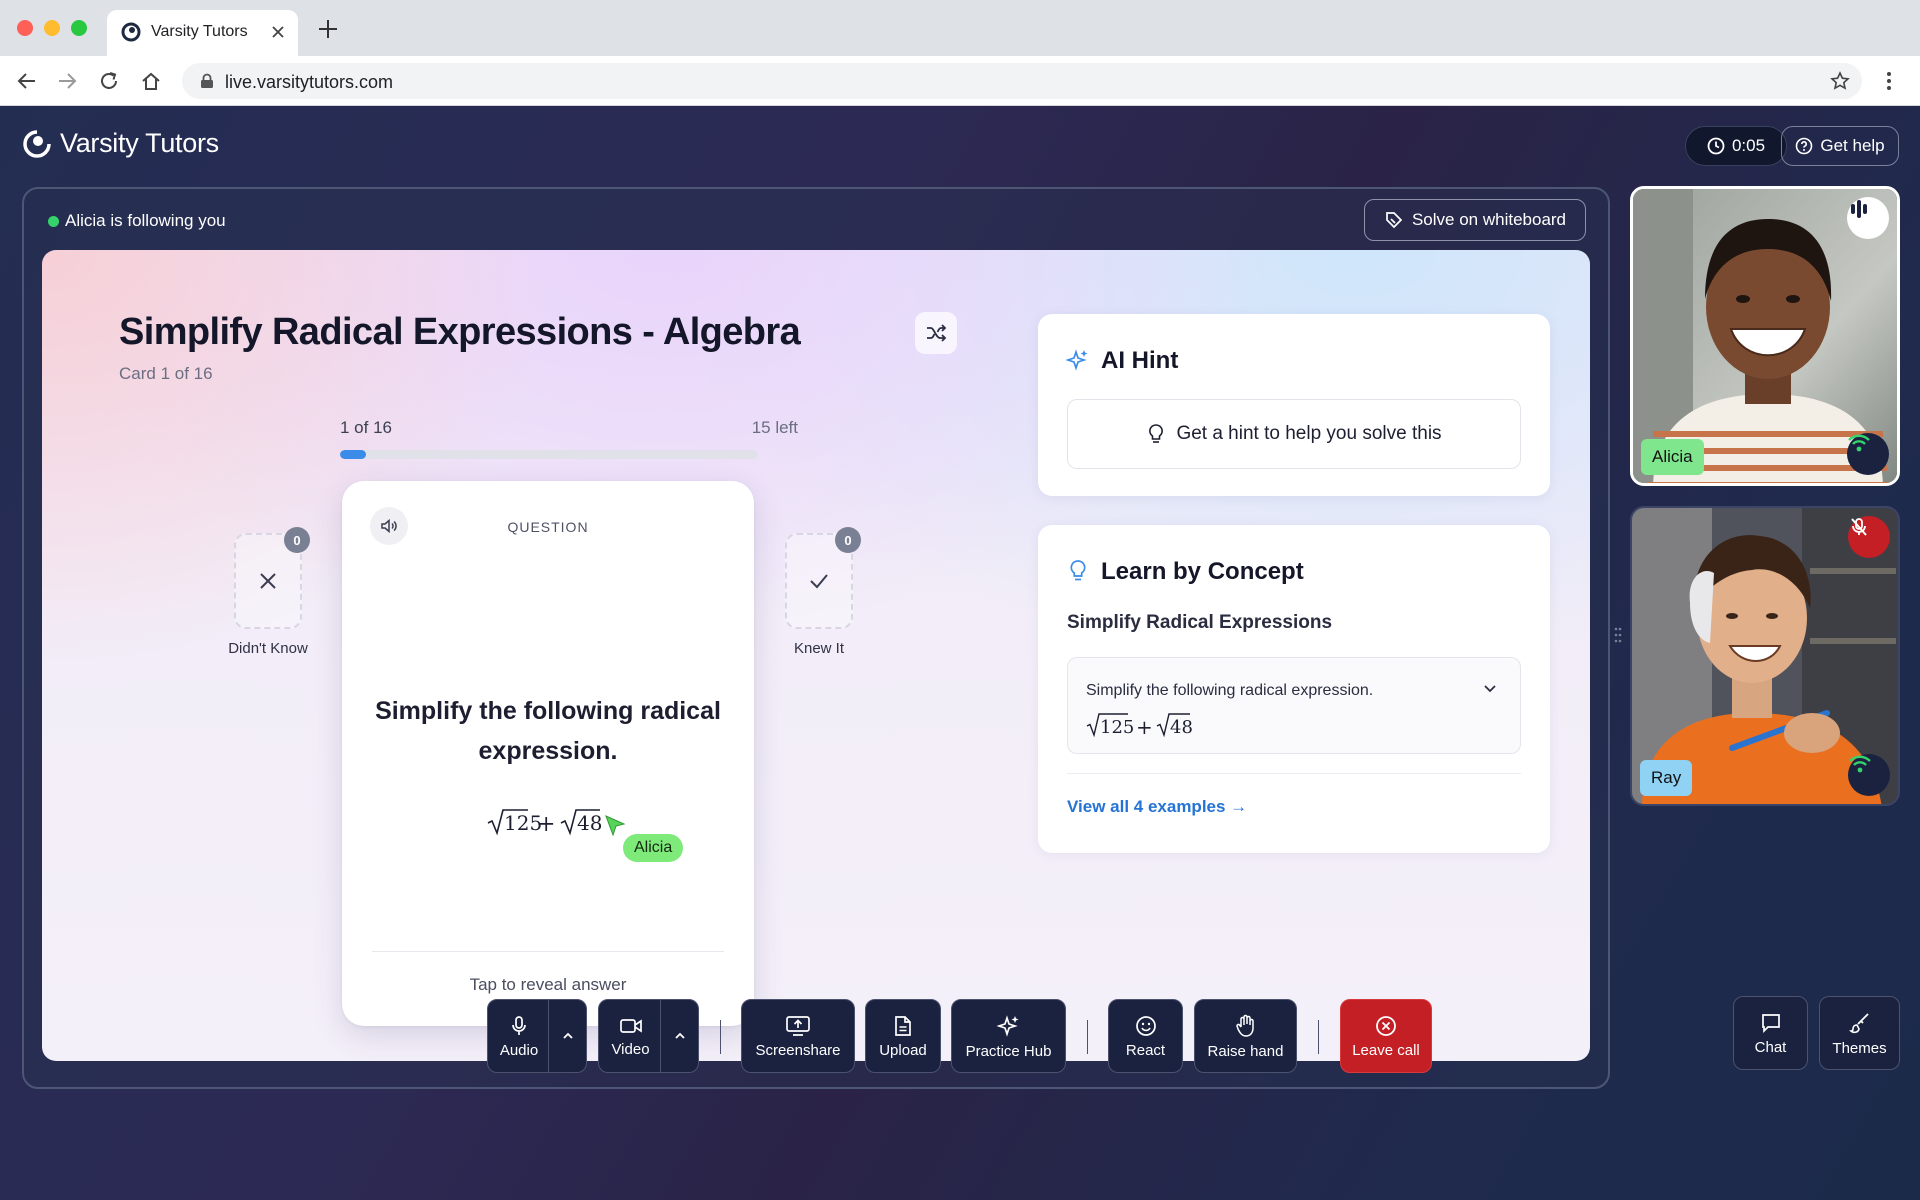 Image resolution: width=1920 pixels, height=1200 pixels. I want to click on audio-button: Audio, so click(537, 1036).